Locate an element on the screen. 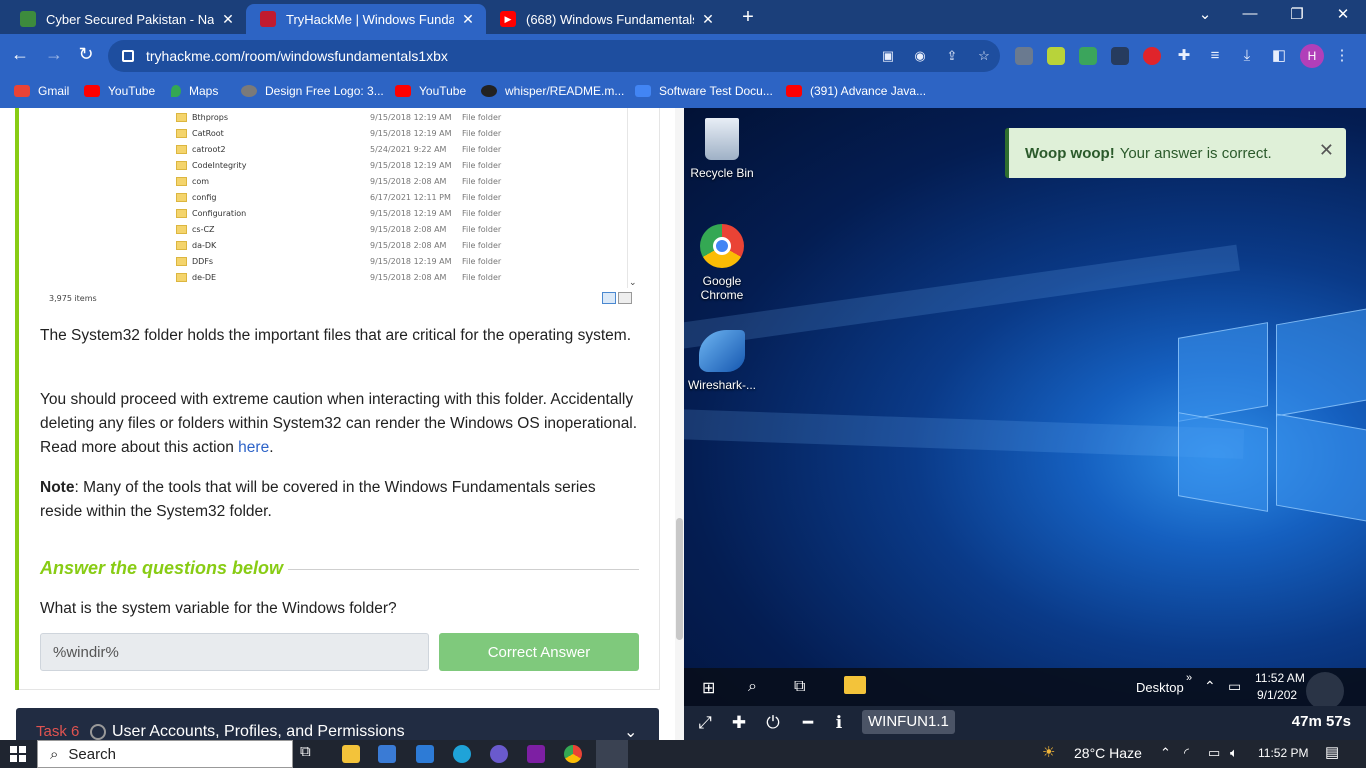 The width and height of the screenshot is (1366, 768). youtube-favicon-icon: ▶ is located at coordinates (508, 19).